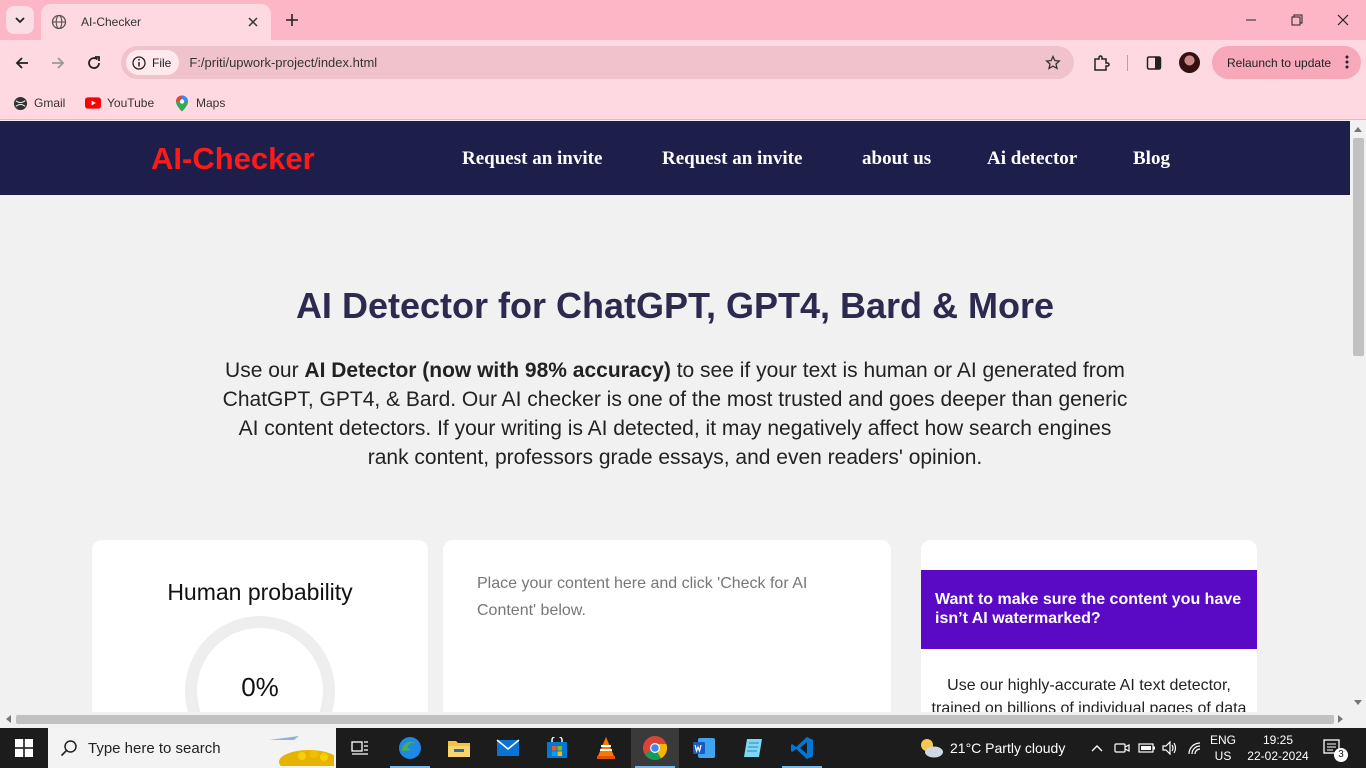 Image resolution: width=1366 pixels, height=768 pixels. What do you see at coordinates (360, 748) in the screenshot?
I see `task-view-button` at bounding box center [360, 748].